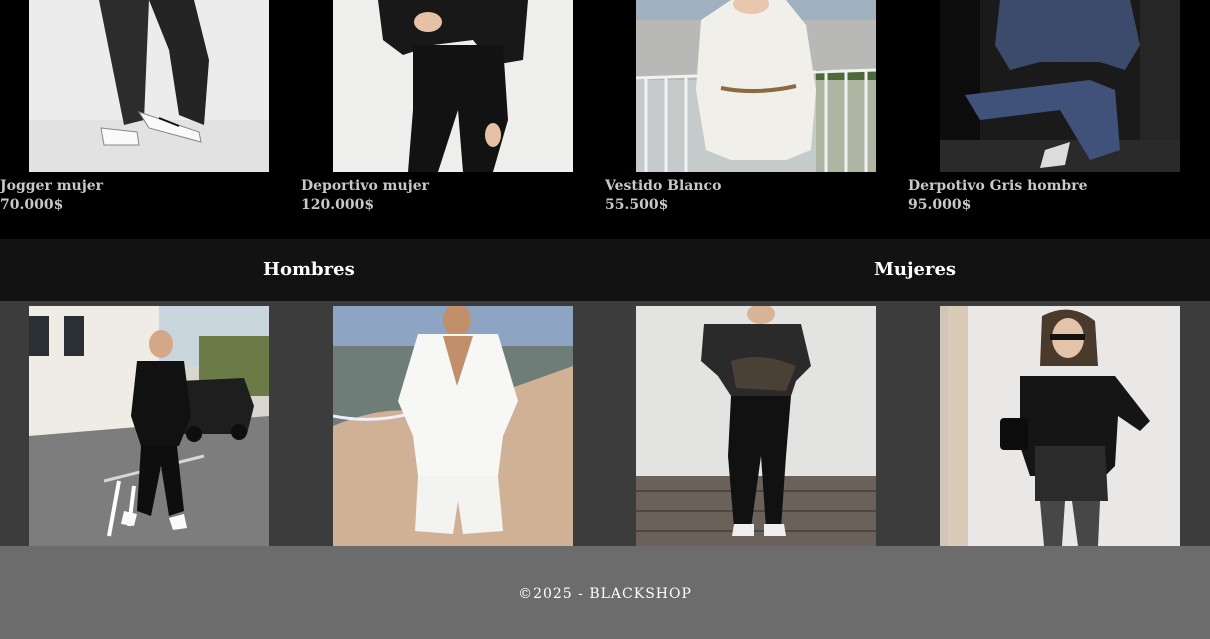 Image resolution: width=1210 pixels, height=639 pixels. I want to click on product-price: 70.000$, so click(32, 205).